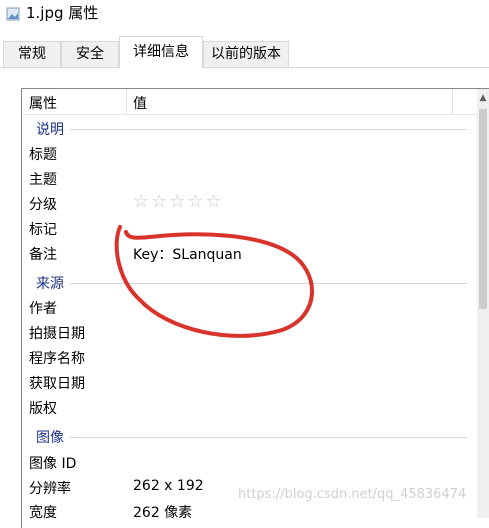 This screenshot has height=528, width=489. Describe the element at coordinates (214, 281) in the screenshot. I see `annotation-circle` at that location.